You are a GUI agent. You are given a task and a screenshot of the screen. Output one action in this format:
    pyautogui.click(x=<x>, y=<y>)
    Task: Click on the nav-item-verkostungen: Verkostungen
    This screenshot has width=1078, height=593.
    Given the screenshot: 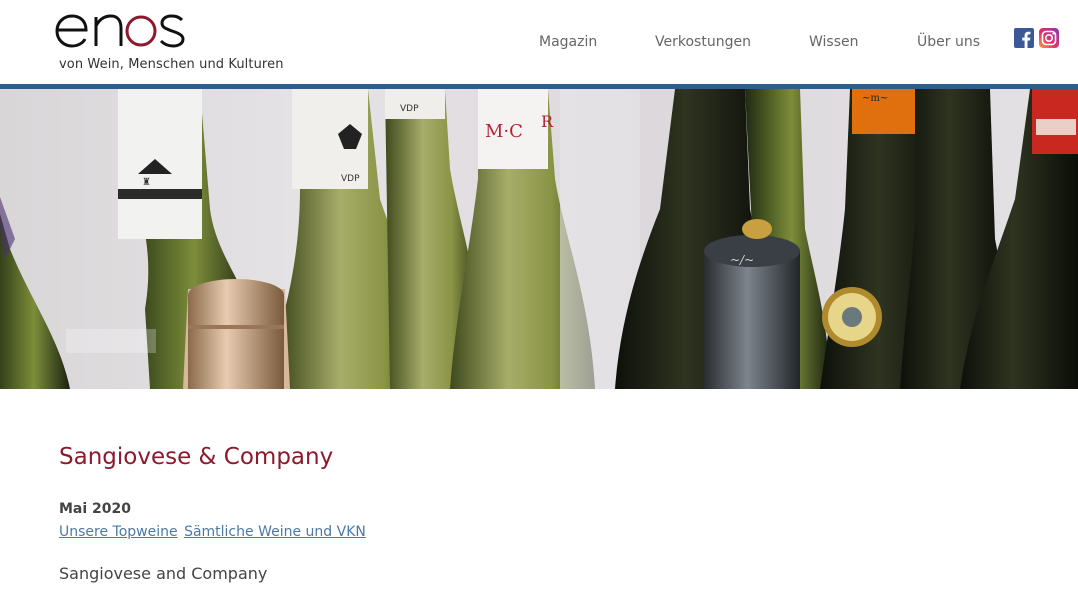 What is the action you would take?
    pyautogui.click(x=703, y=42)
    